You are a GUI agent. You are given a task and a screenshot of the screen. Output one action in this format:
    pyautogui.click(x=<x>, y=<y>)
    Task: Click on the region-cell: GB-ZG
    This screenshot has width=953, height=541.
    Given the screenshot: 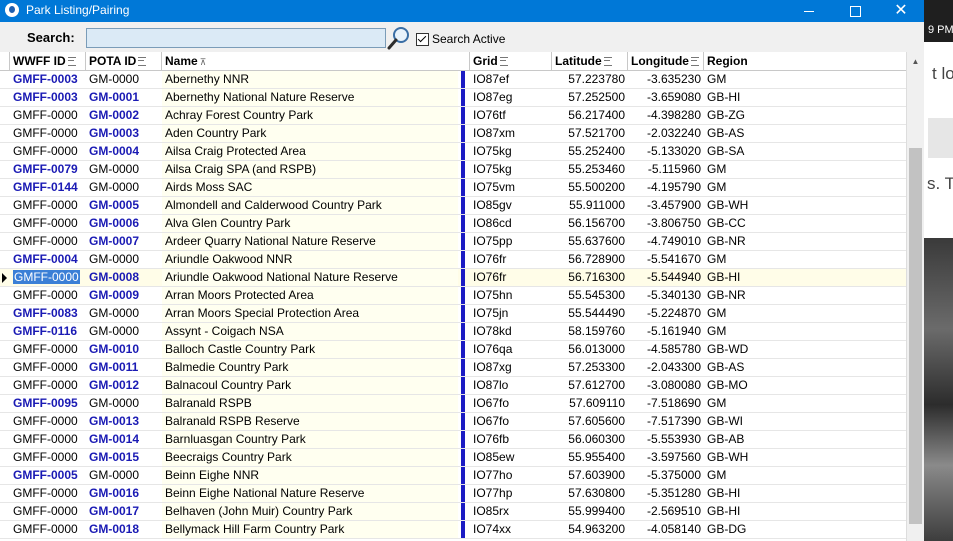 What is the action you would take?
    pyautogui.click(x=804, y=115)
    